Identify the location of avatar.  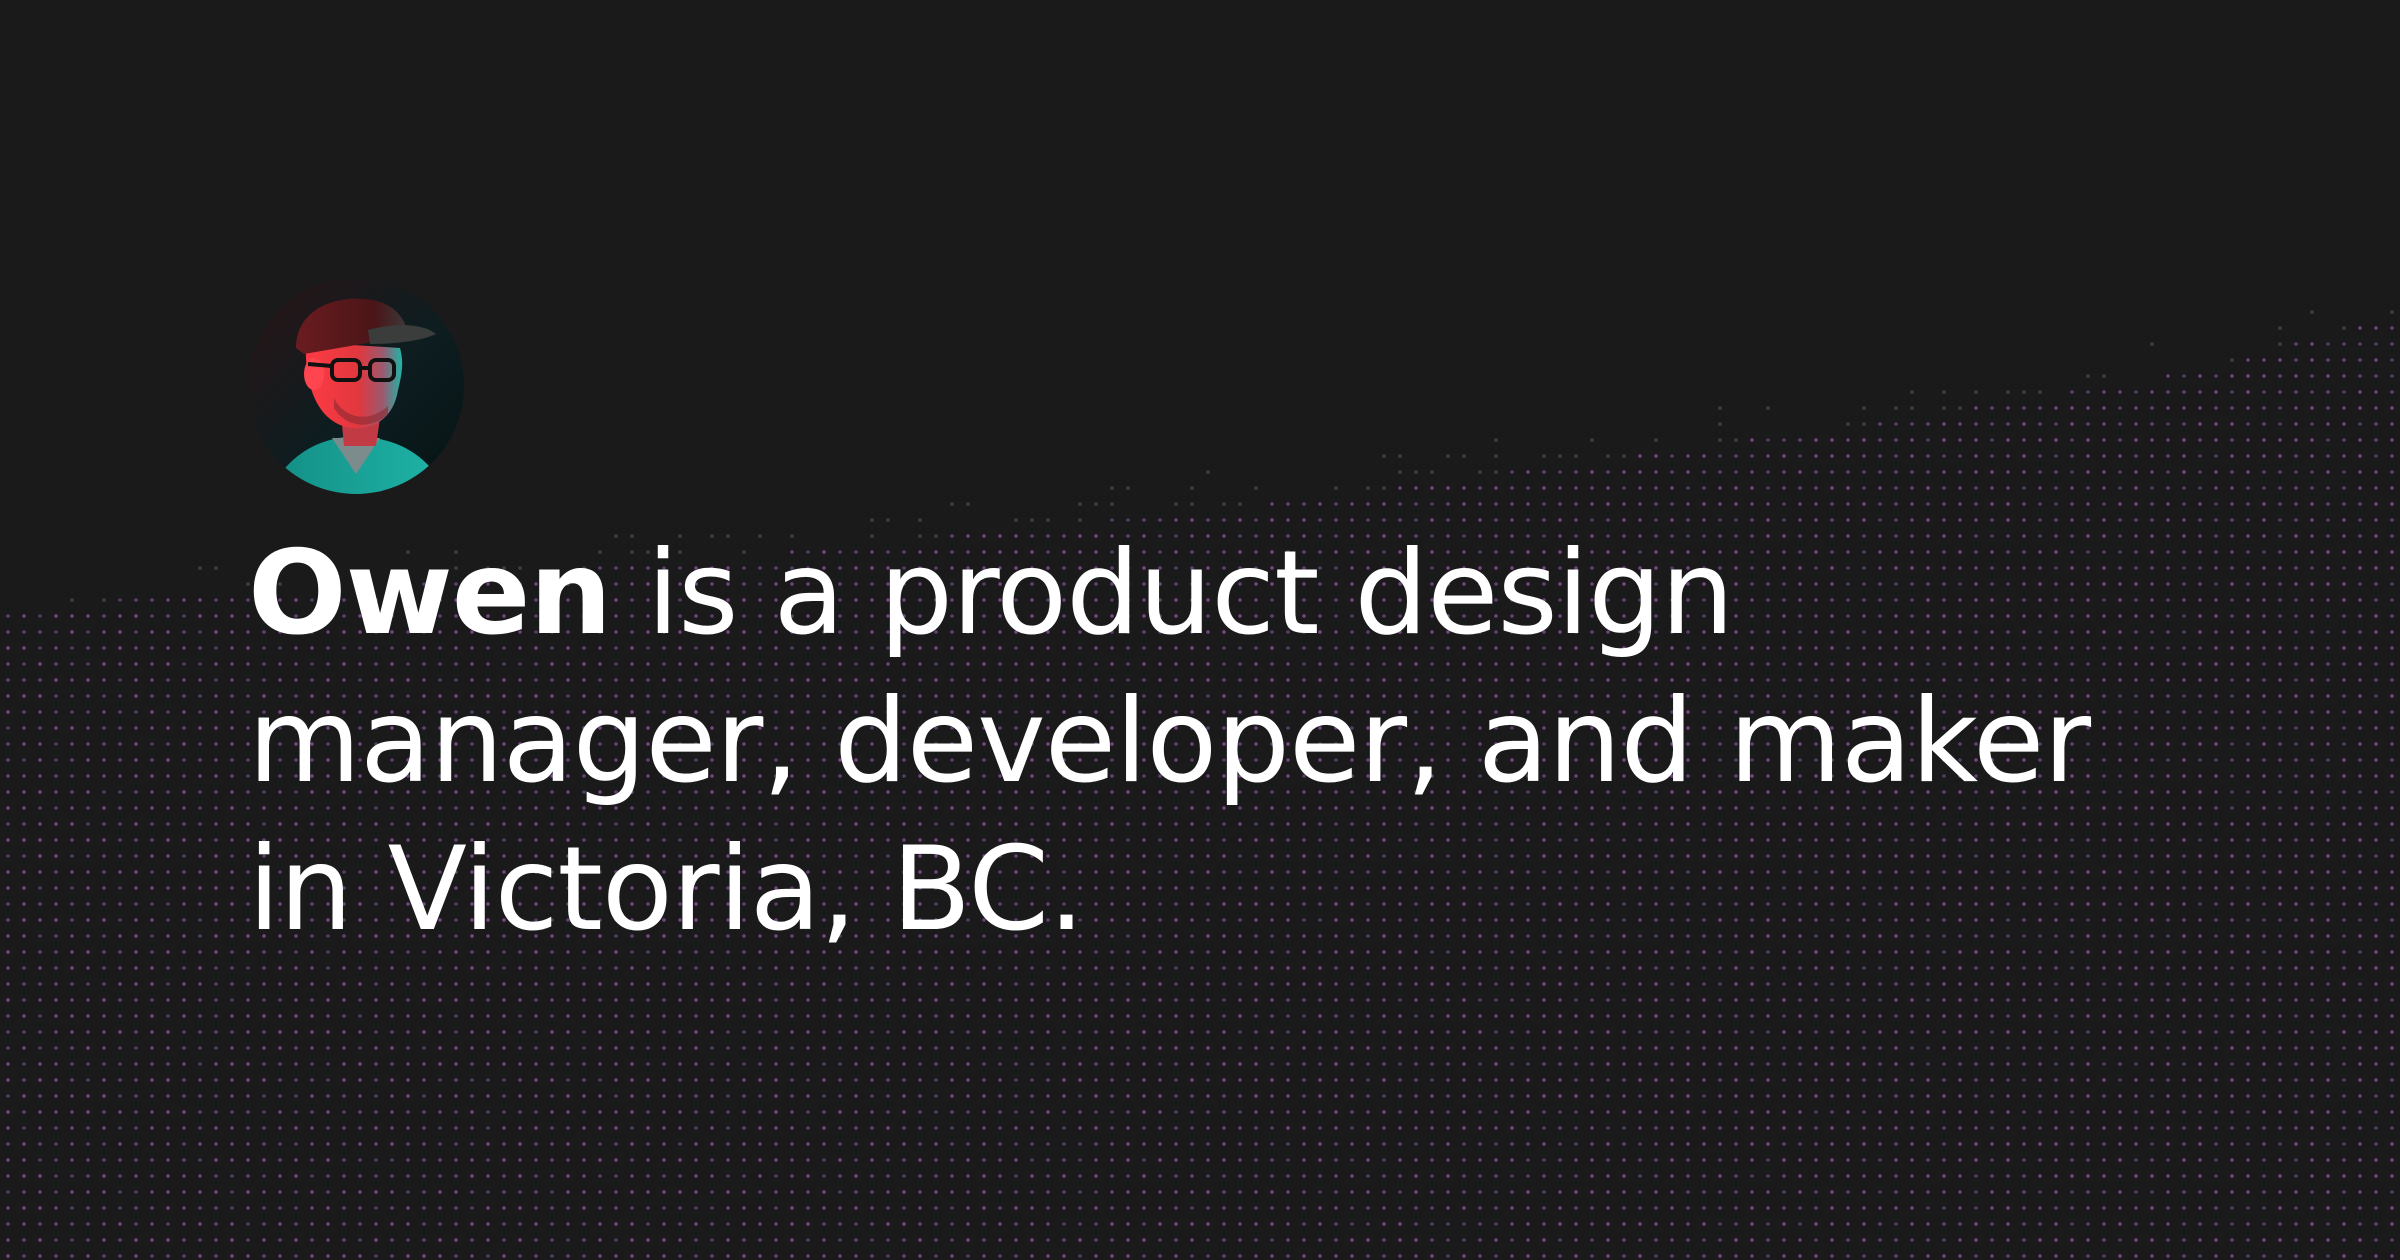
(356, 386).